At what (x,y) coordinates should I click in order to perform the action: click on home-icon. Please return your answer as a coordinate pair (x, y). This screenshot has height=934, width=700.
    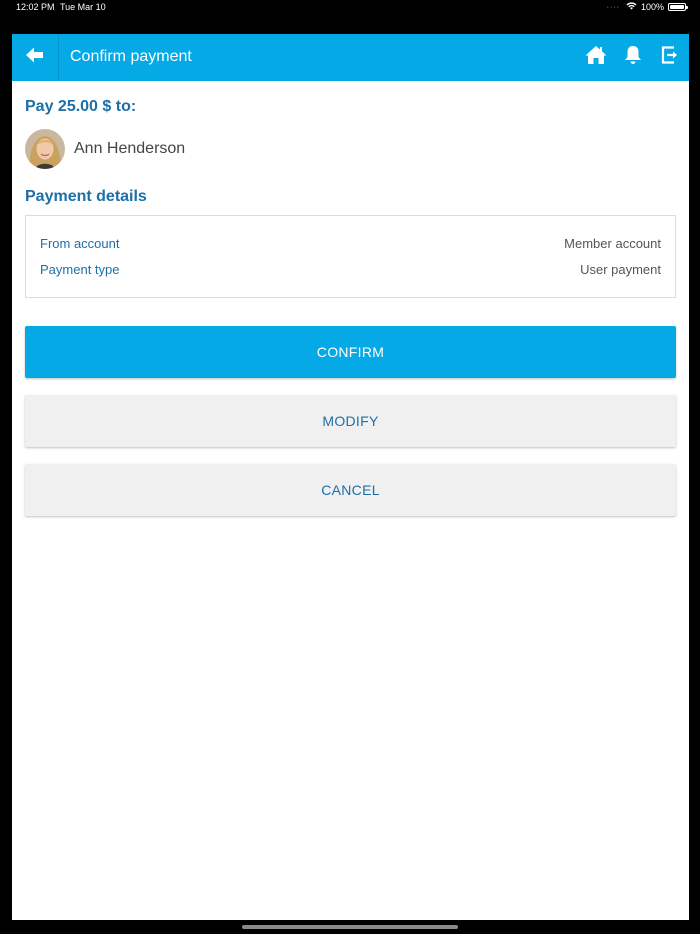
    Looking at the image, I should click on (596, 57).